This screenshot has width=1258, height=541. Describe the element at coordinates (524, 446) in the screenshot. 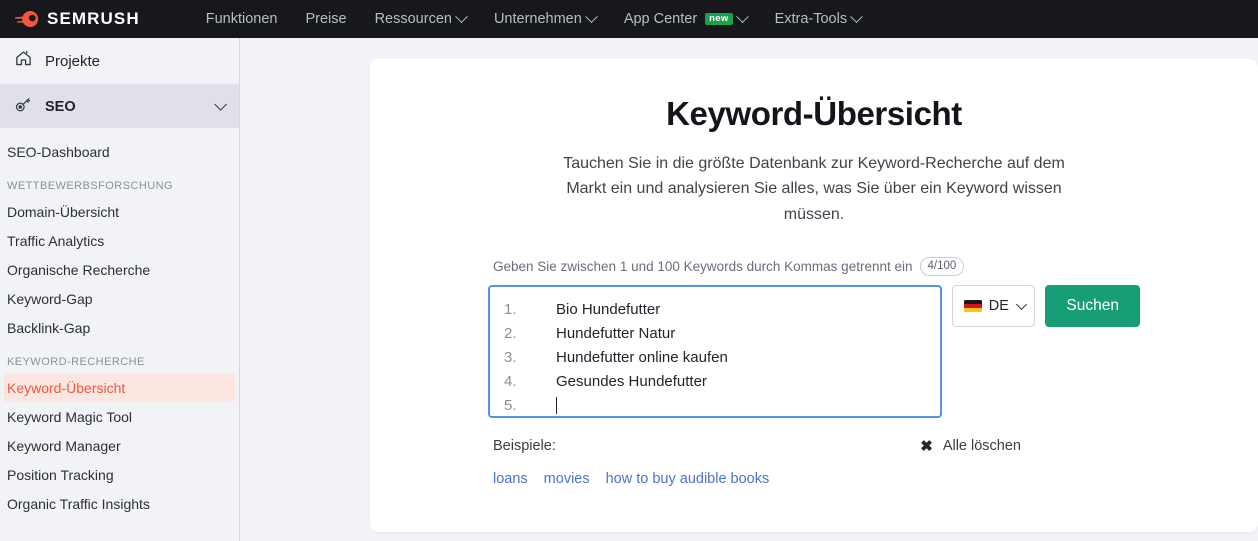

I see `examples-label: Beispiele:` at that location.